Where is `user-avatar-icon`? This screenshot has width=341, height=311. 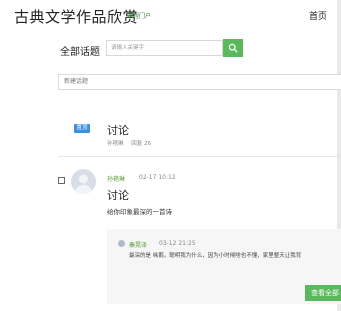
user-avatar-icon is located at coordinates (83, 184).